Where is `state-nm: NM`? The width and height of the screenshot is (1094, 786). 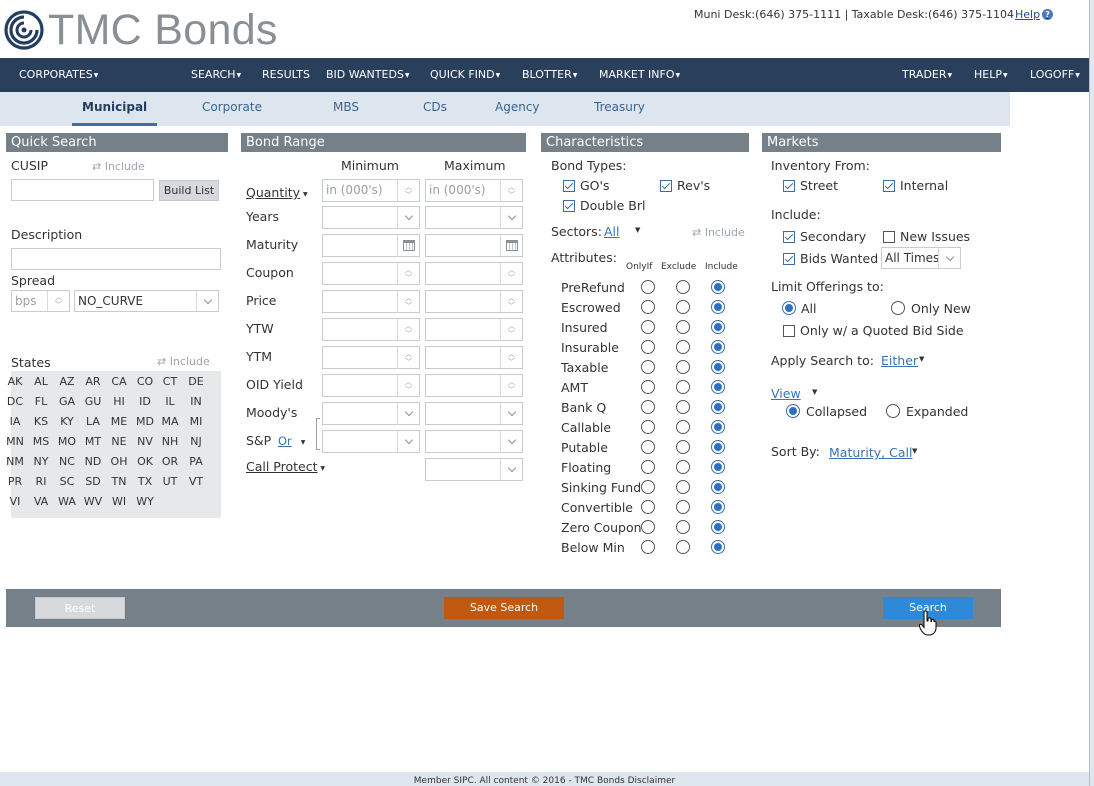 state-nm: NM is located at coordinates (15, 461).